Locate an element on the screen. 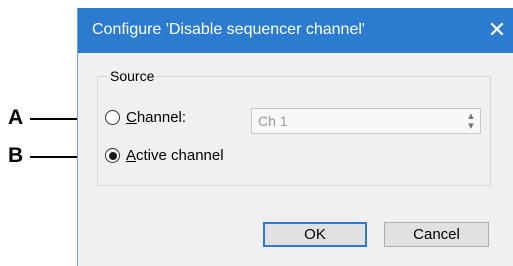 The width and height of the screenshot is (513, 266). dialog-title: Configure 'Disable sequencer channel' is located at coordinates (228, 29).